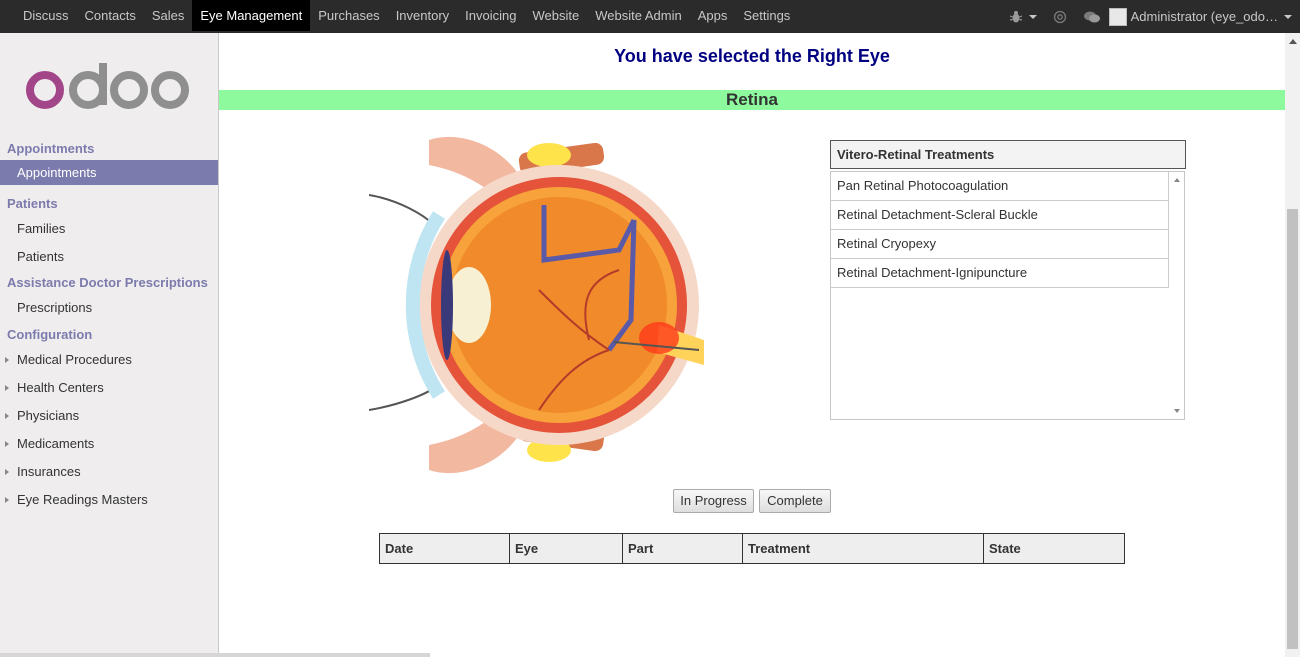 This screenshot has width=1300, height=657. Describe the element at coordinates (422, 15) in the screenshot. I see `menu-inventory: Inventory` at that location.